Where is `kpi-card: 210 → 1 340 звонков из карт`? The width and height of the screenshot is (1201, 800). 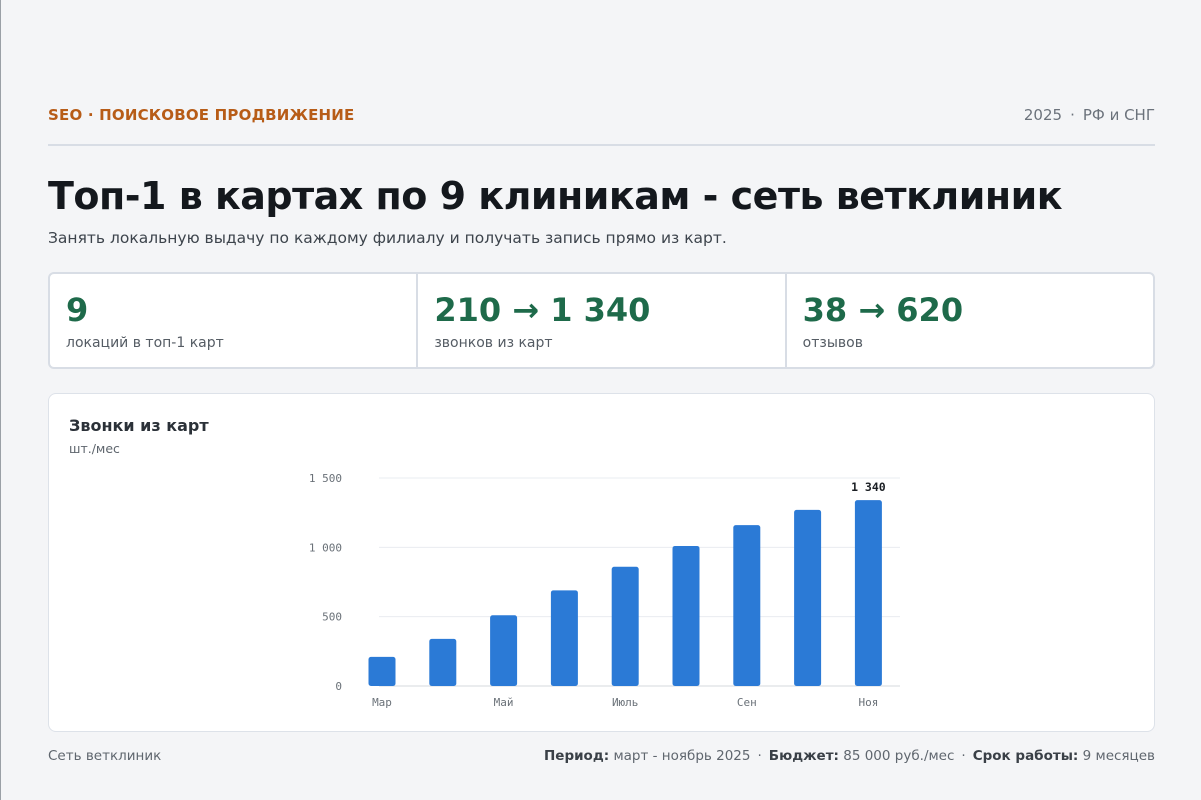
kpi-card: 210 → 1 340 звонков из карт is located at coordinates (602, 320).